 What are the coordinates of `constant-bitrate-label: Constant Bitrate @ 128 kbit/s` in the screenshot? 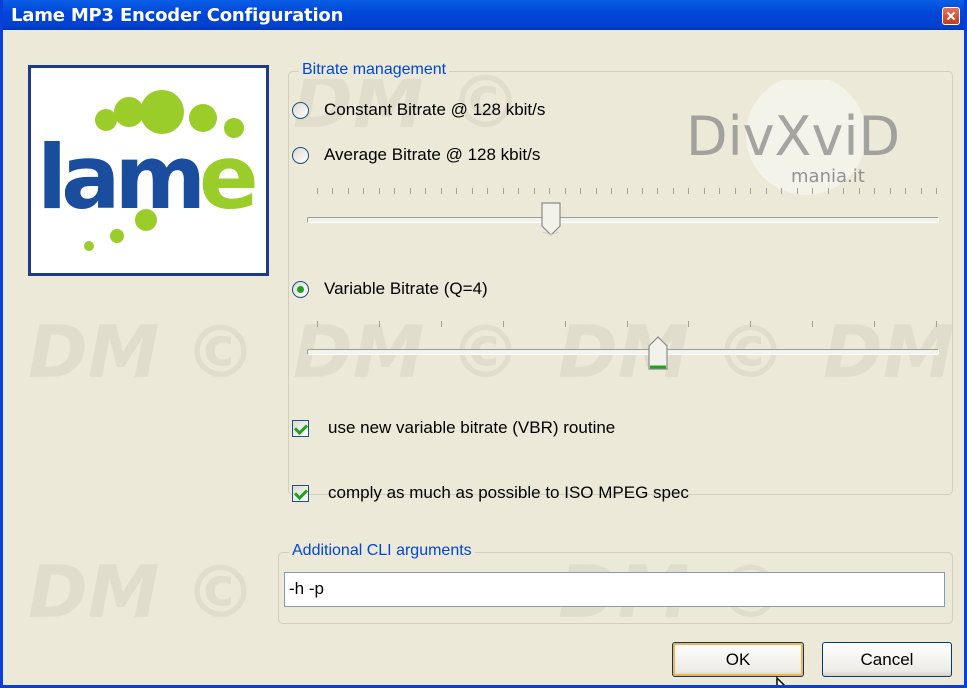 It's located at (434, 110).